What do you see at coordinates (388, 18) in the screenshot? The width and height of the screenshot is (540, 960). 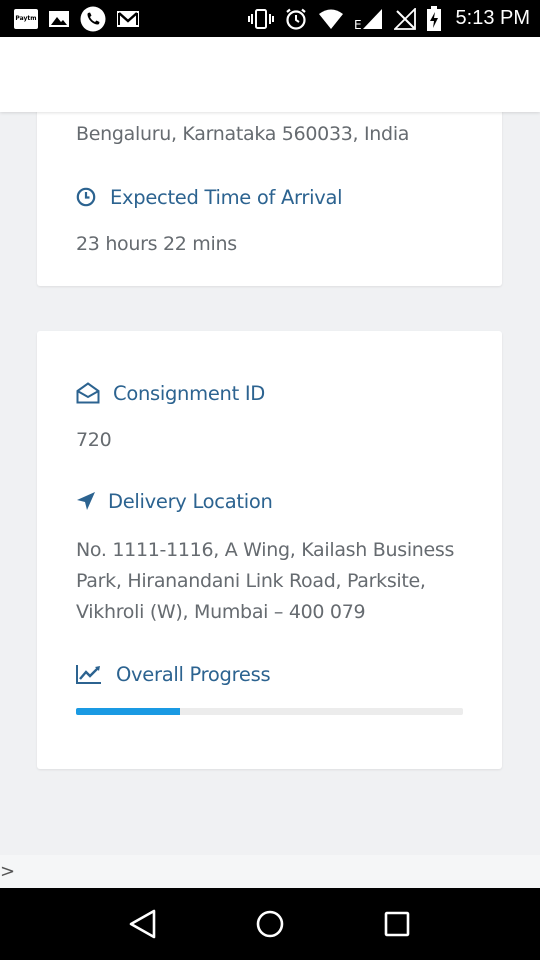 I see `system-icons: E 5:13 PM` at bounding box center [388, 18].